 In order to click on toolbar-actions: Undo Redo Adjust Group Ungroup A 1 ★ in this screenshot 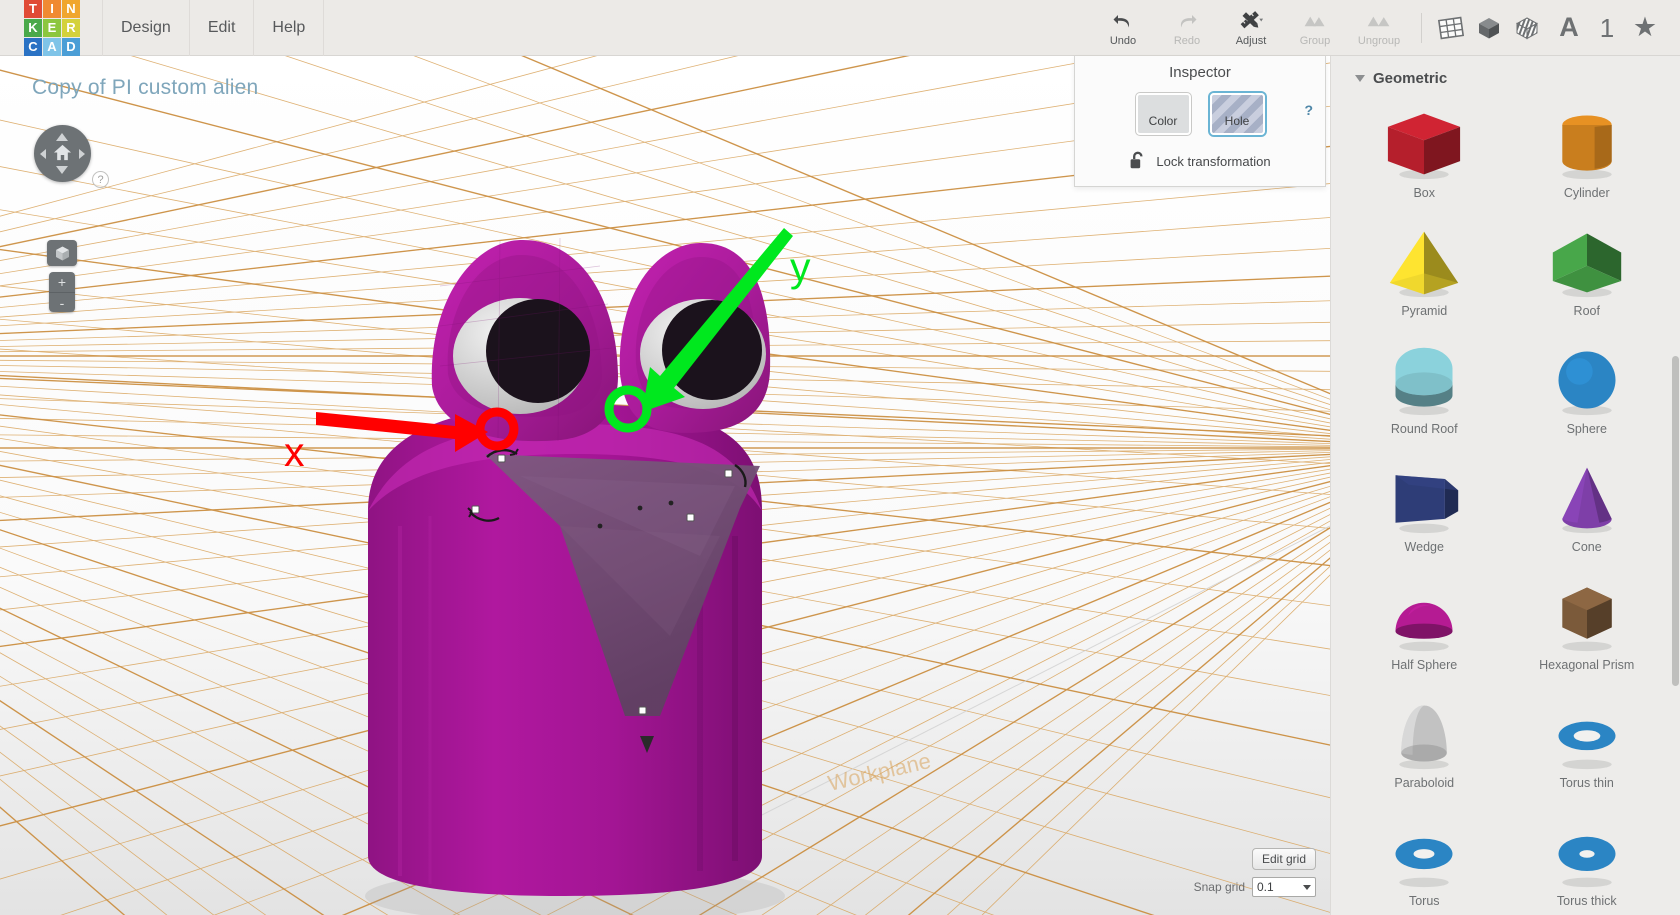, I will do `click(1385, 28)`.